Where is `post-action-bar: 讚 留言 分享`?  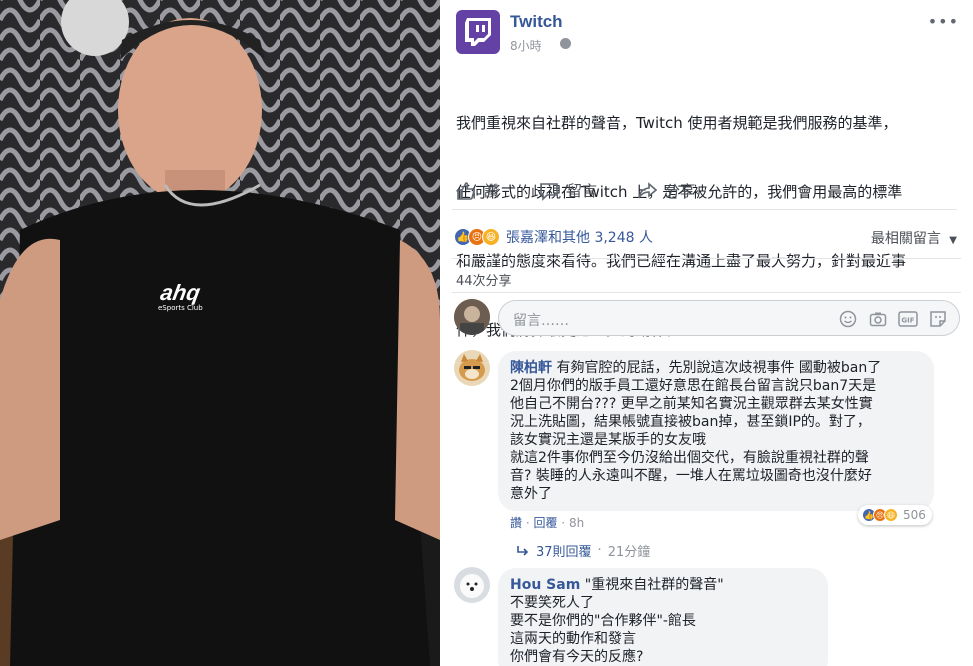
post-action-bar: 讚 留言 分享 is located at coordinates (704, 191).